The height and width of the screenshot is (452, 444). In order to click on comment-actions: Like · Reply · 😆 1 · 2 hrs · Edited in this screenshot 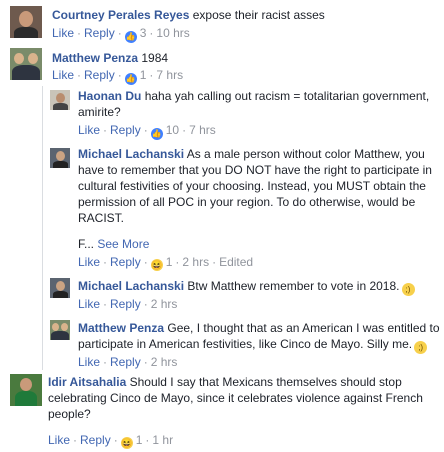, I will do `click(165, 262)`.